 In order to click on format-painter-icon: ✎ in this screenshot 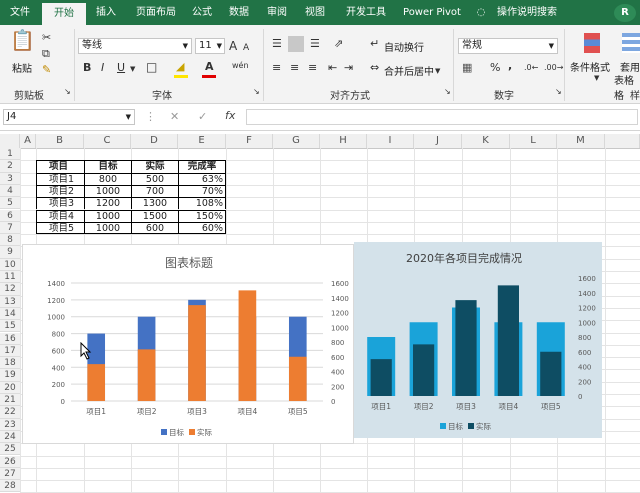, I will do `click(46, 70)`.